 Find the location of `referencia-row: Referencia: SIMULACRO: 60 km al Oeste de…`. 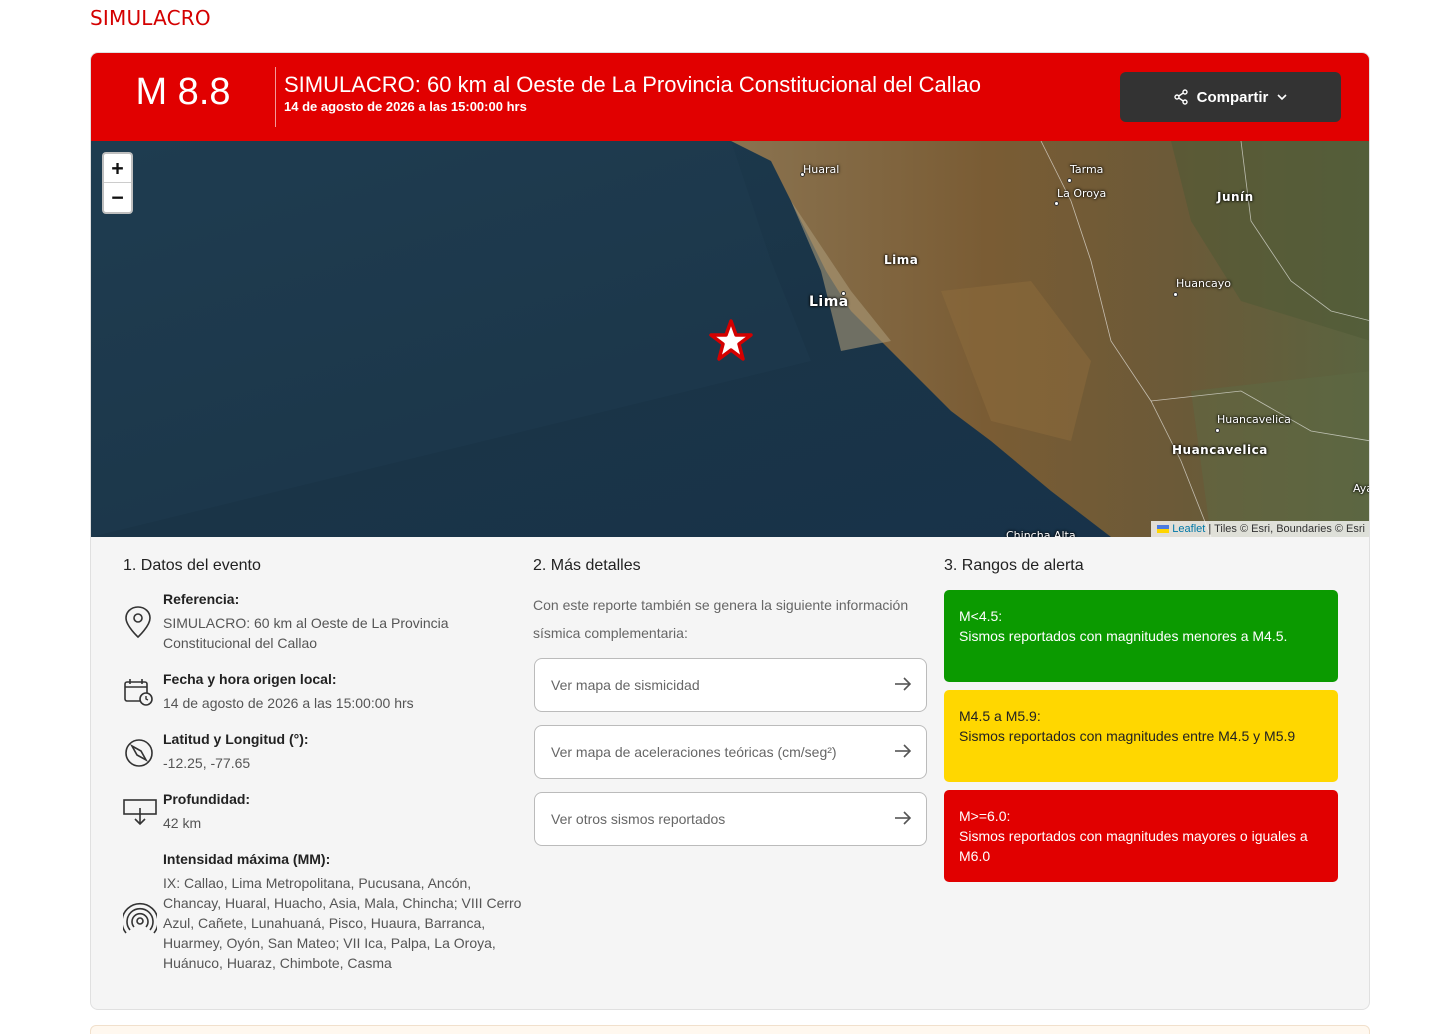

referencia-row: Referencia: SIMULACRO: 60 km al Oeste de… is located at coordinates (323, 626).